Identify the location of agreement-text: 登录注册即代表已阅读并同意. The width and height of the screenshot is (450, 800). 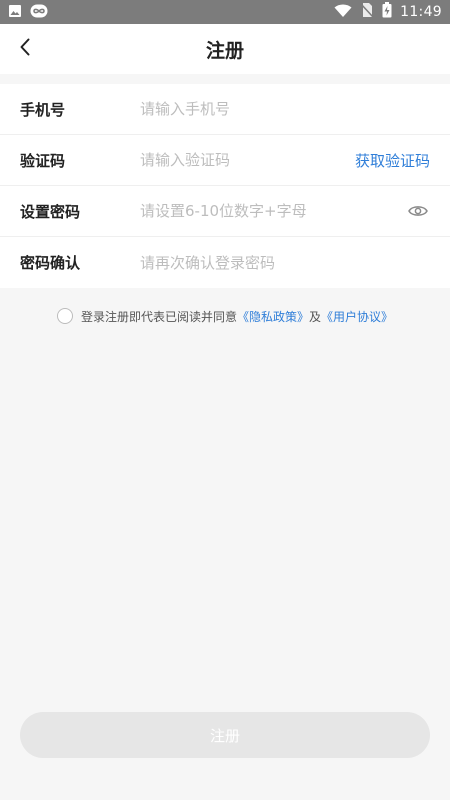
(158, 316).